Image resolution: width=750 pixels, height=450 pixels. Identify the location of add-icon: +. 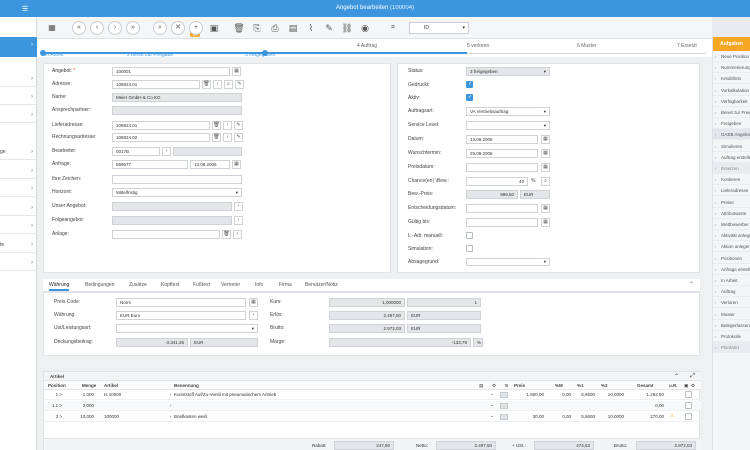
(196, 28).